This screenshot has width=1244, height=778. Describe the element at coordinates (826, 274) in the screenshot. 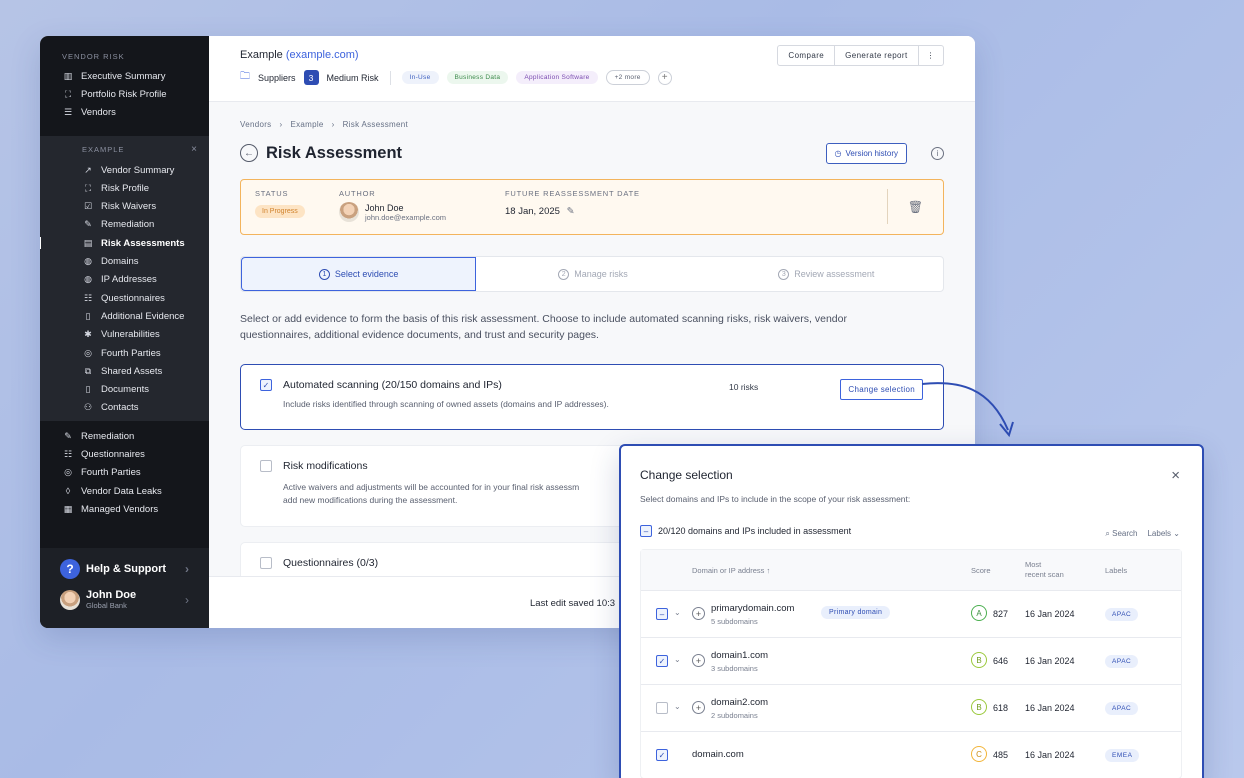

I see `step-review-assessment: 3 Review assessment` at that location.